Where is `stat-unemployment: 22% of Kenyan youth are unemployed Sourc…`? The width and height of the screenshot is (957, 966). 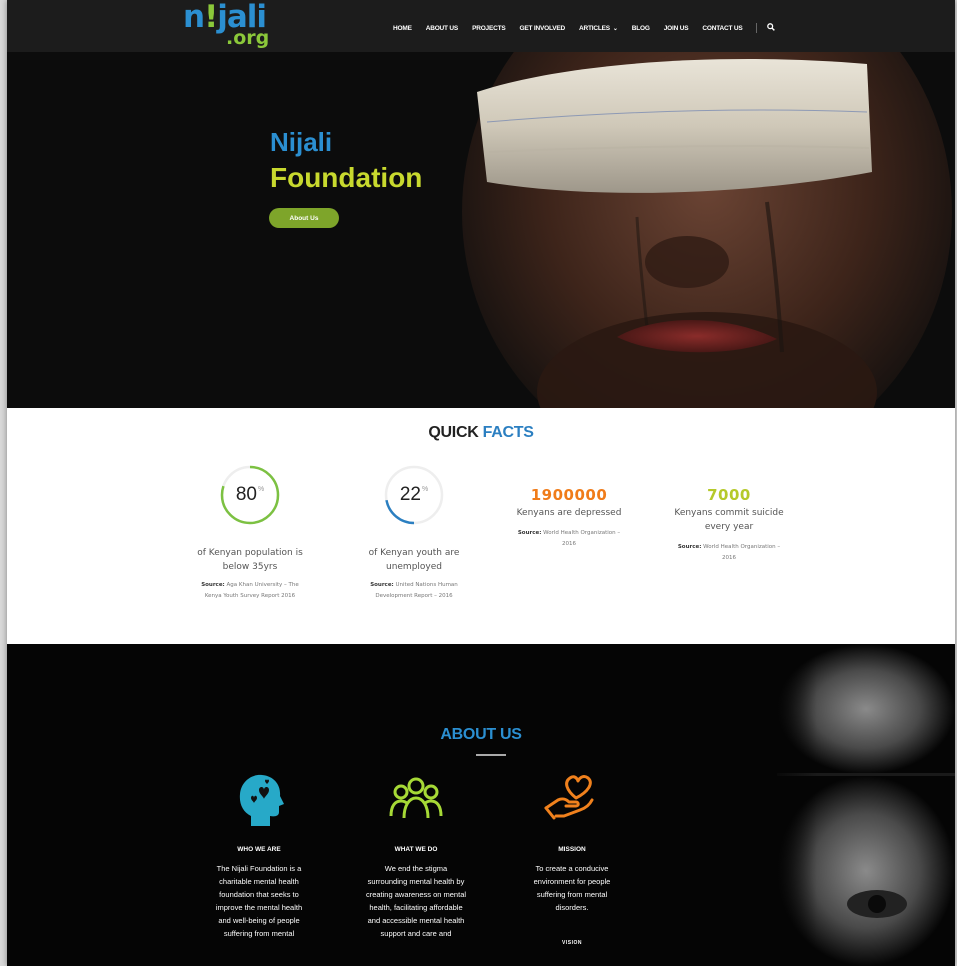
stat-unemployment: 22% of Kenyan youth are unemployed Sourc… is located at coordinates (414, 533).